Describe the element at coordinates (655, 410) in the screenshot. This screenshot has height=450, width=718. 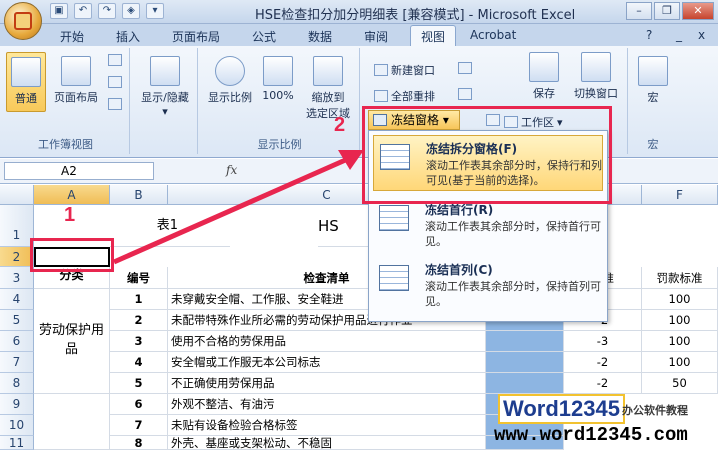
I see `watermark-tagline: 办公软件教程` at that location.